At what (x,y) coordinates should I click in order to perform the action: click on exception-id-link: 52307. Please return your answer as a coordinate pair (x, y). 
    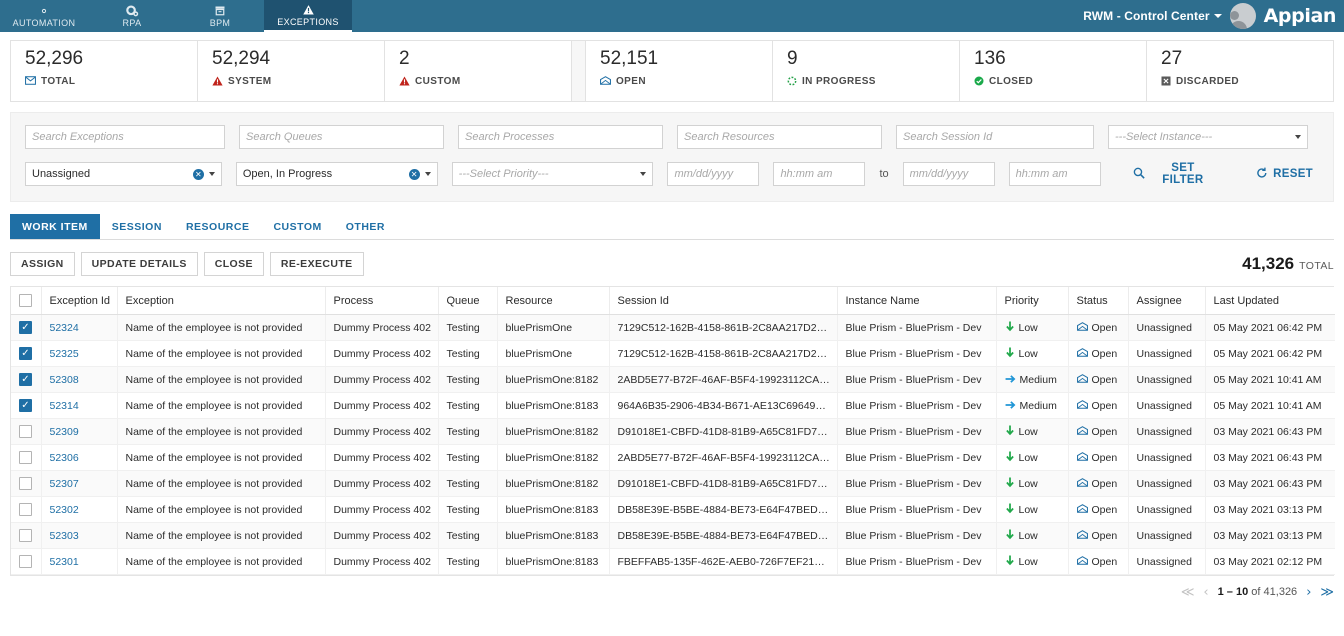
    Looking at the image, I should click on (64, 484).